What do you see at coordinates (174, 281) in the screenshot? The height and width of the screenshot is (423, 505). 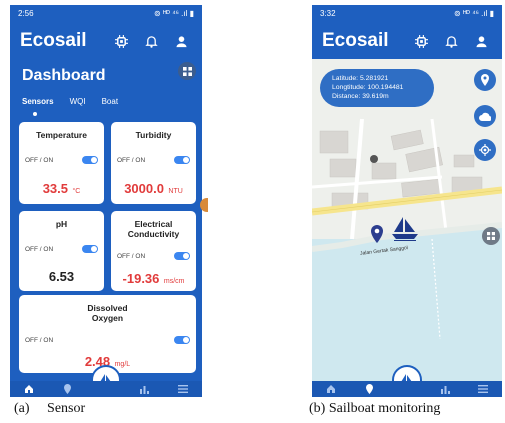 I see `conductivity-unit: ms/cm` at bounding box center [174, 281].